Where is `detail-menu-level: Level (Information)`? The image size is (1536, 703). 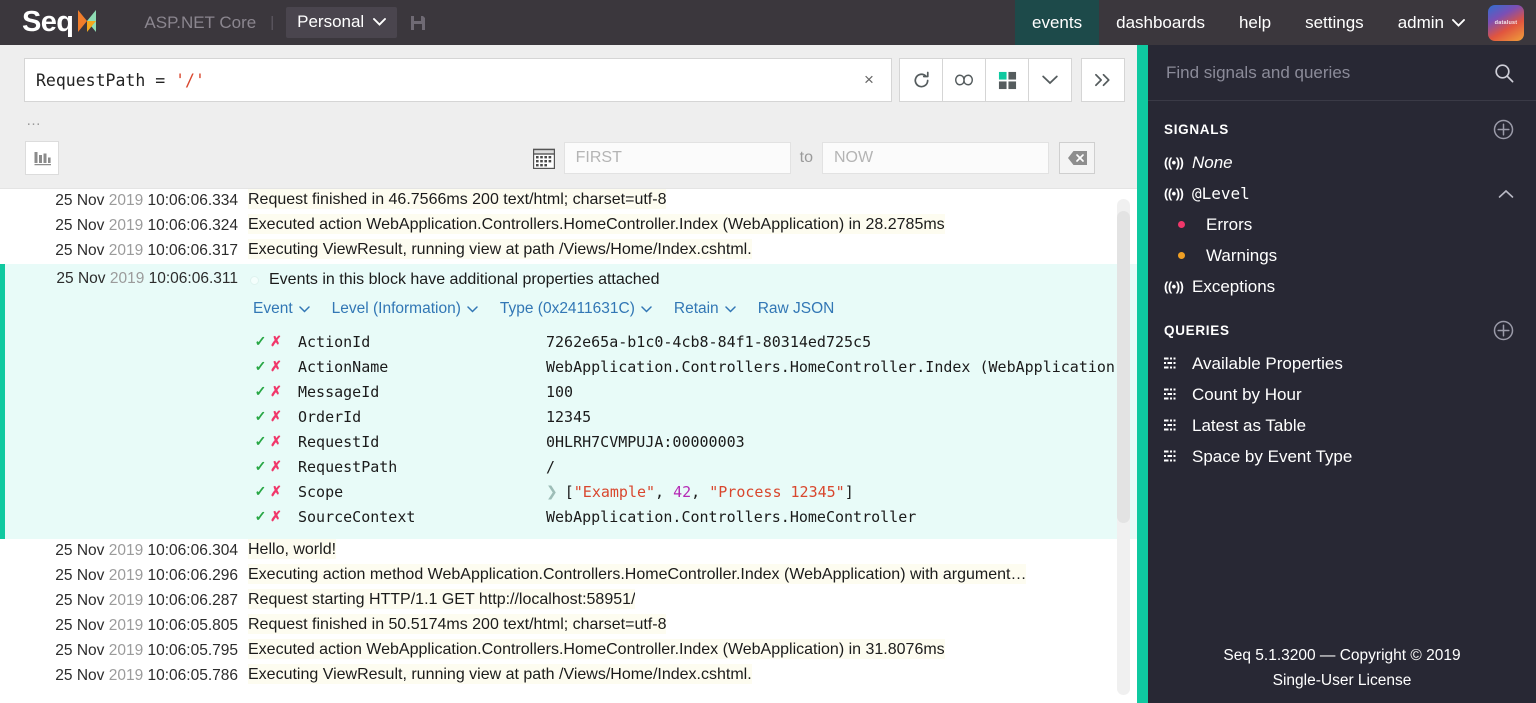
detail-menu-level: Level (Information) is located at coordinates (405, 309).